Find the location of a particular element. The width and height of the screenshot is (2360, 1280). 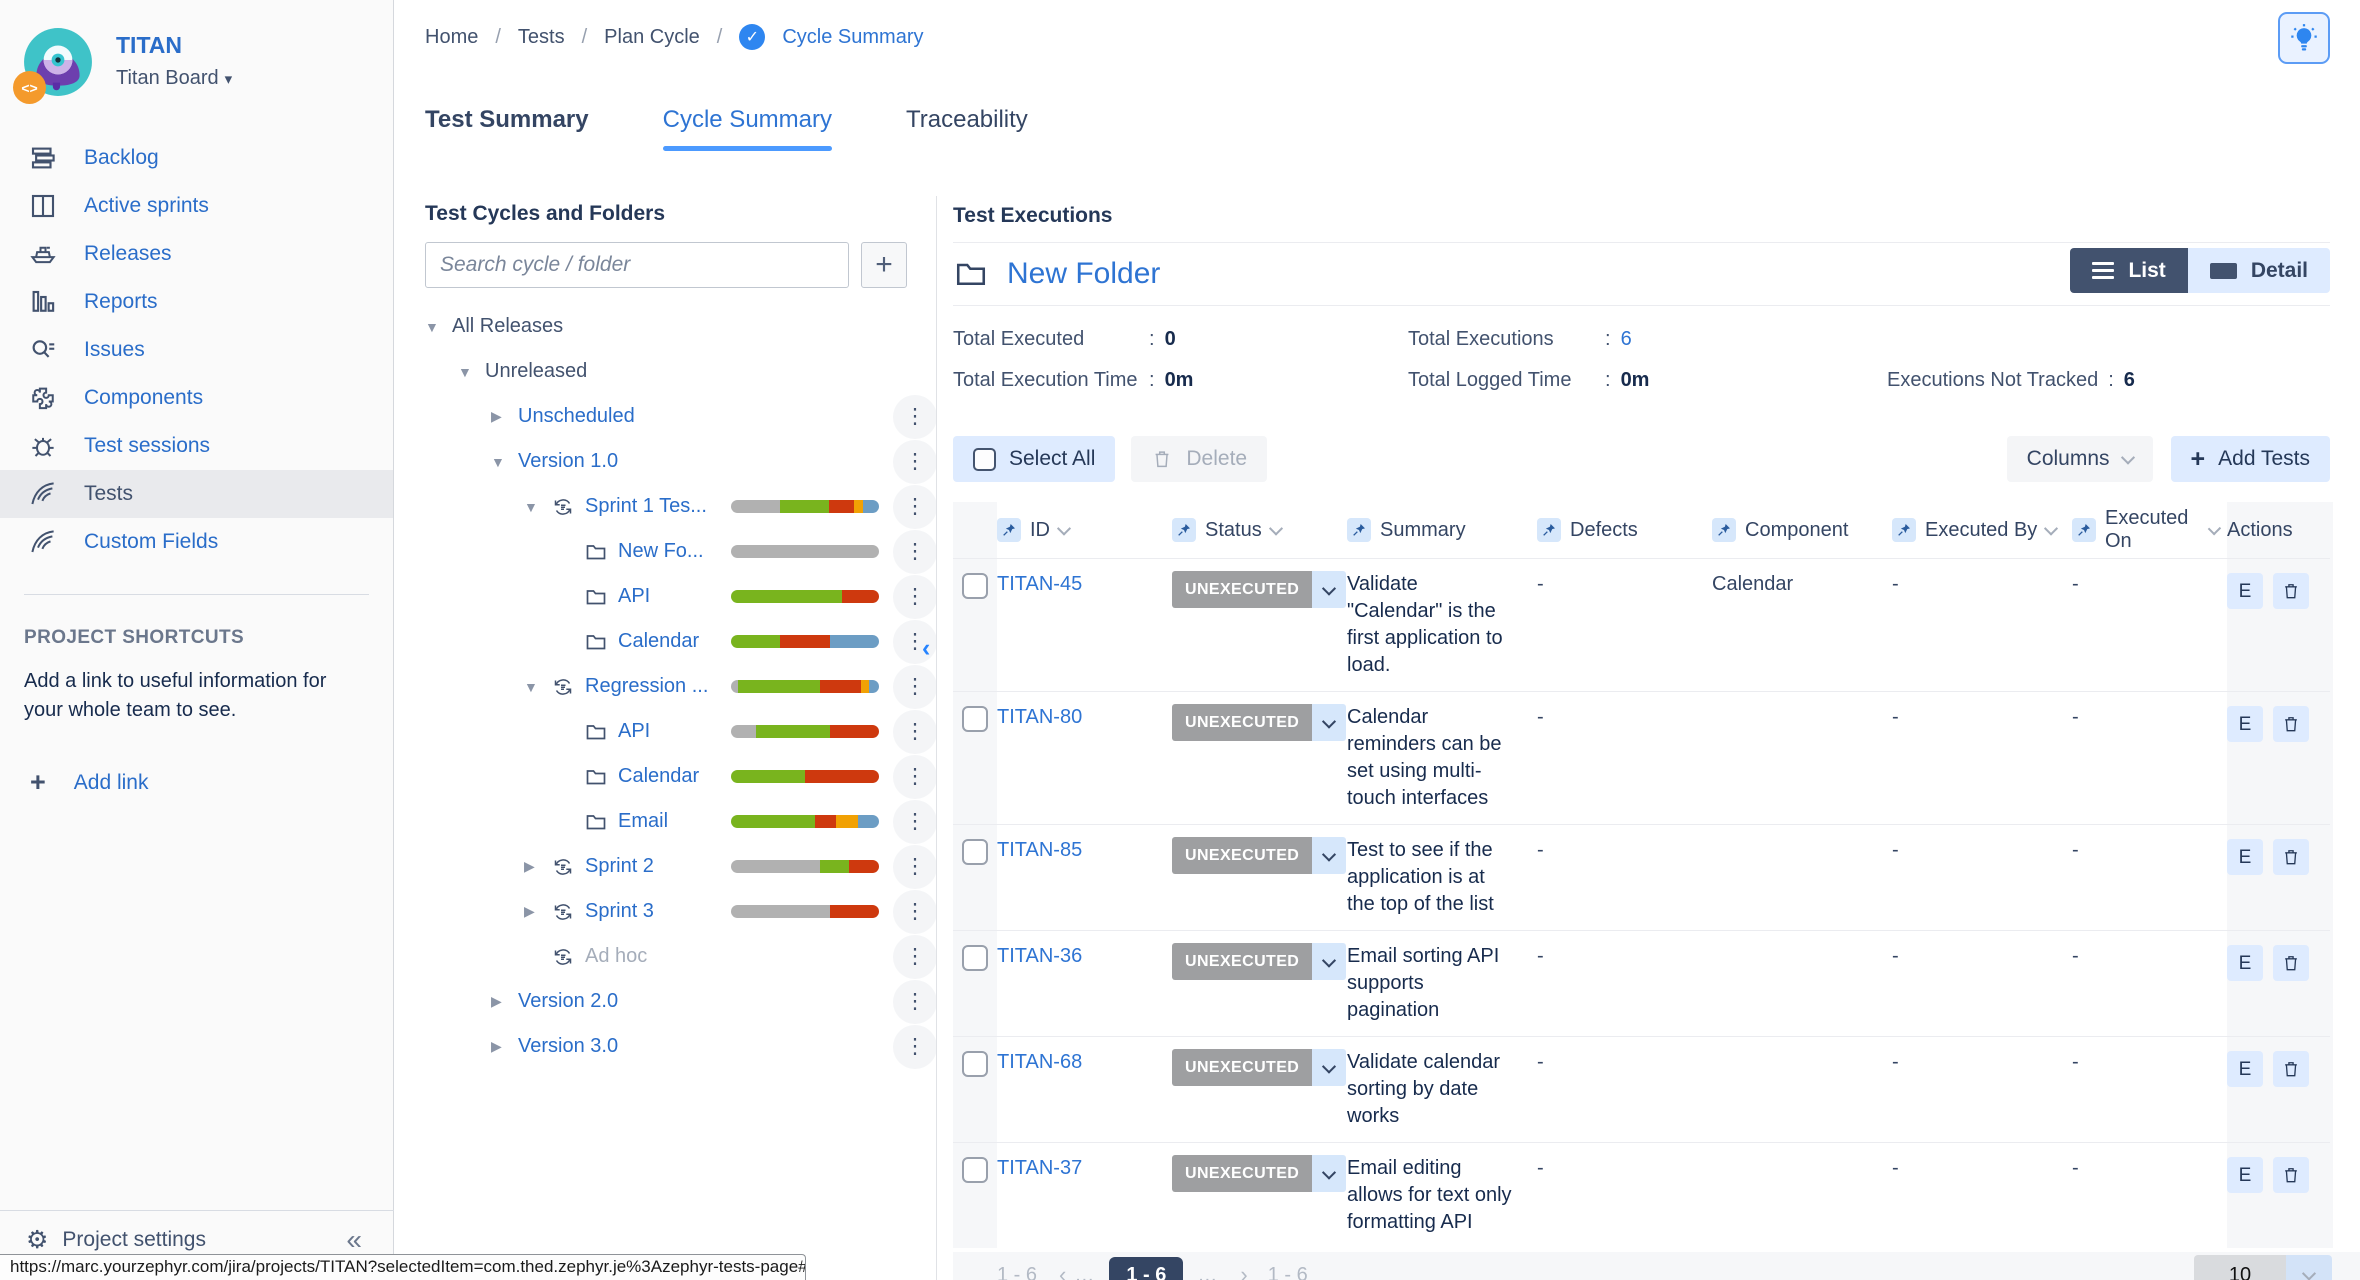

sidebar-item-custom-fields: Custom Fields is located at coordinates (196, 542).